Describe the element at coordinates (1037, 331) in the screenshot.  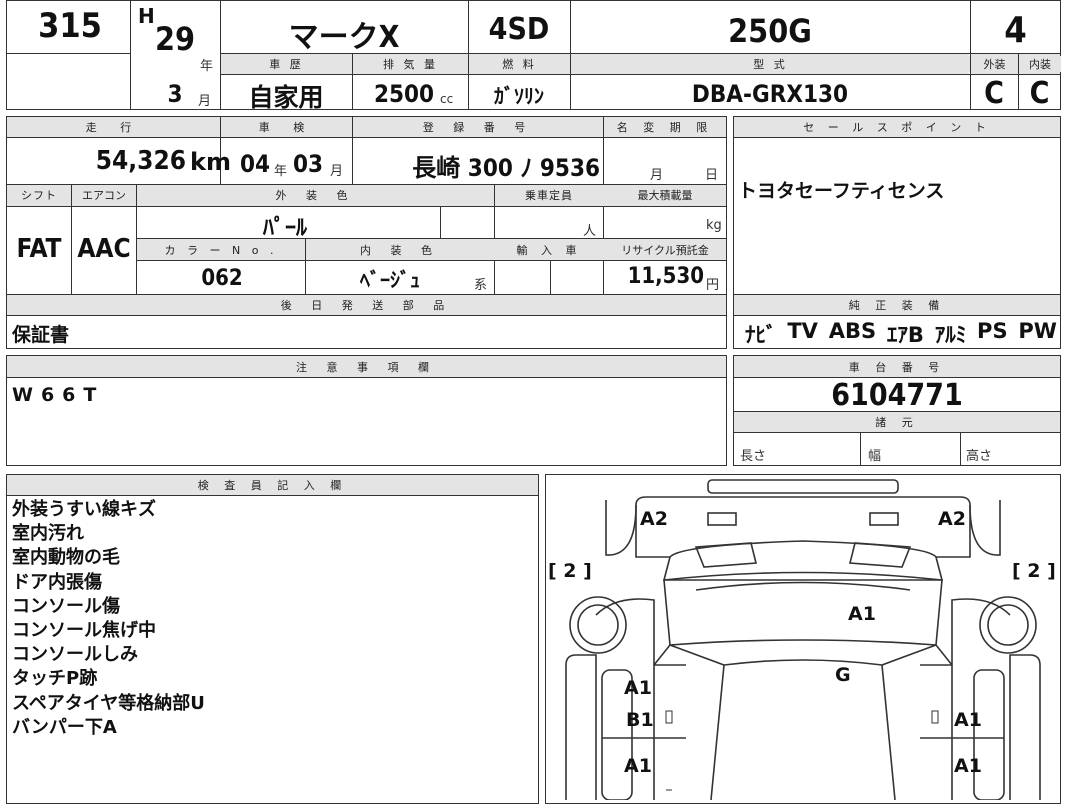
I see `equipment-item: PW` at that location.